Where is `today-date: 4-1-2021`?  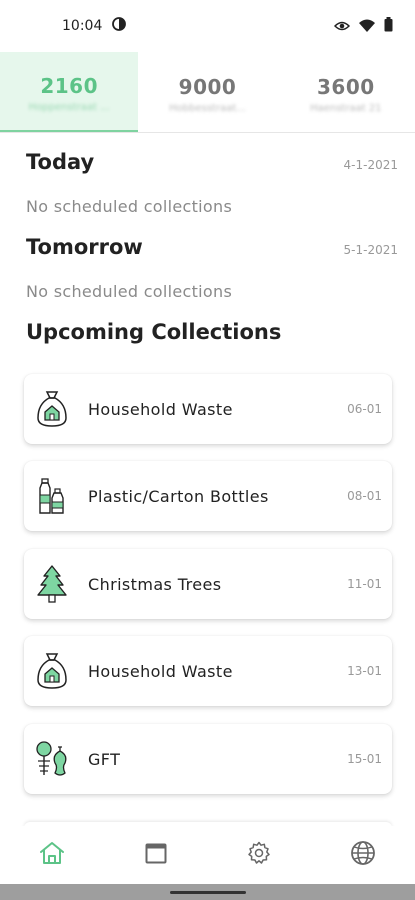
today-date: 4-1-2021 is located at coordinates (370, 165).